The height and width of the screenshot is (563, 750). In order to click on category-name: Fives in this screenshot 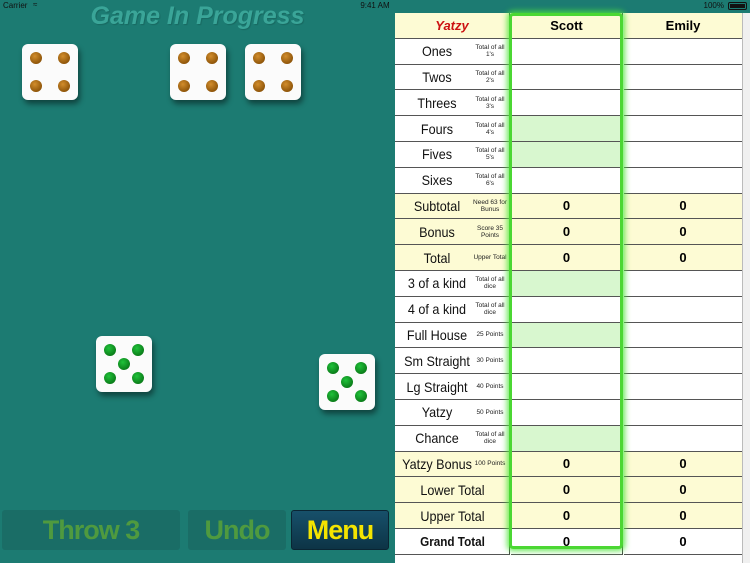, I will do `click(437, 154)`.